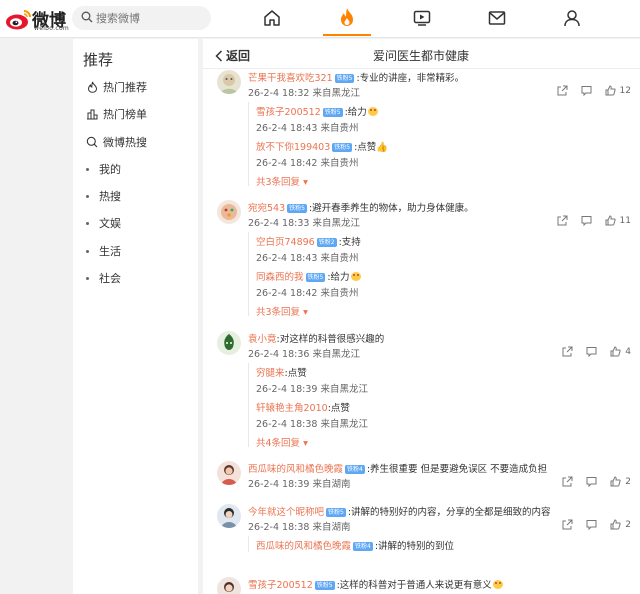 This screenshot has width=640, height=594. Describe the element at coordinates (349, 242) in the screenshot. I see `reply-text: :支持` at that location.